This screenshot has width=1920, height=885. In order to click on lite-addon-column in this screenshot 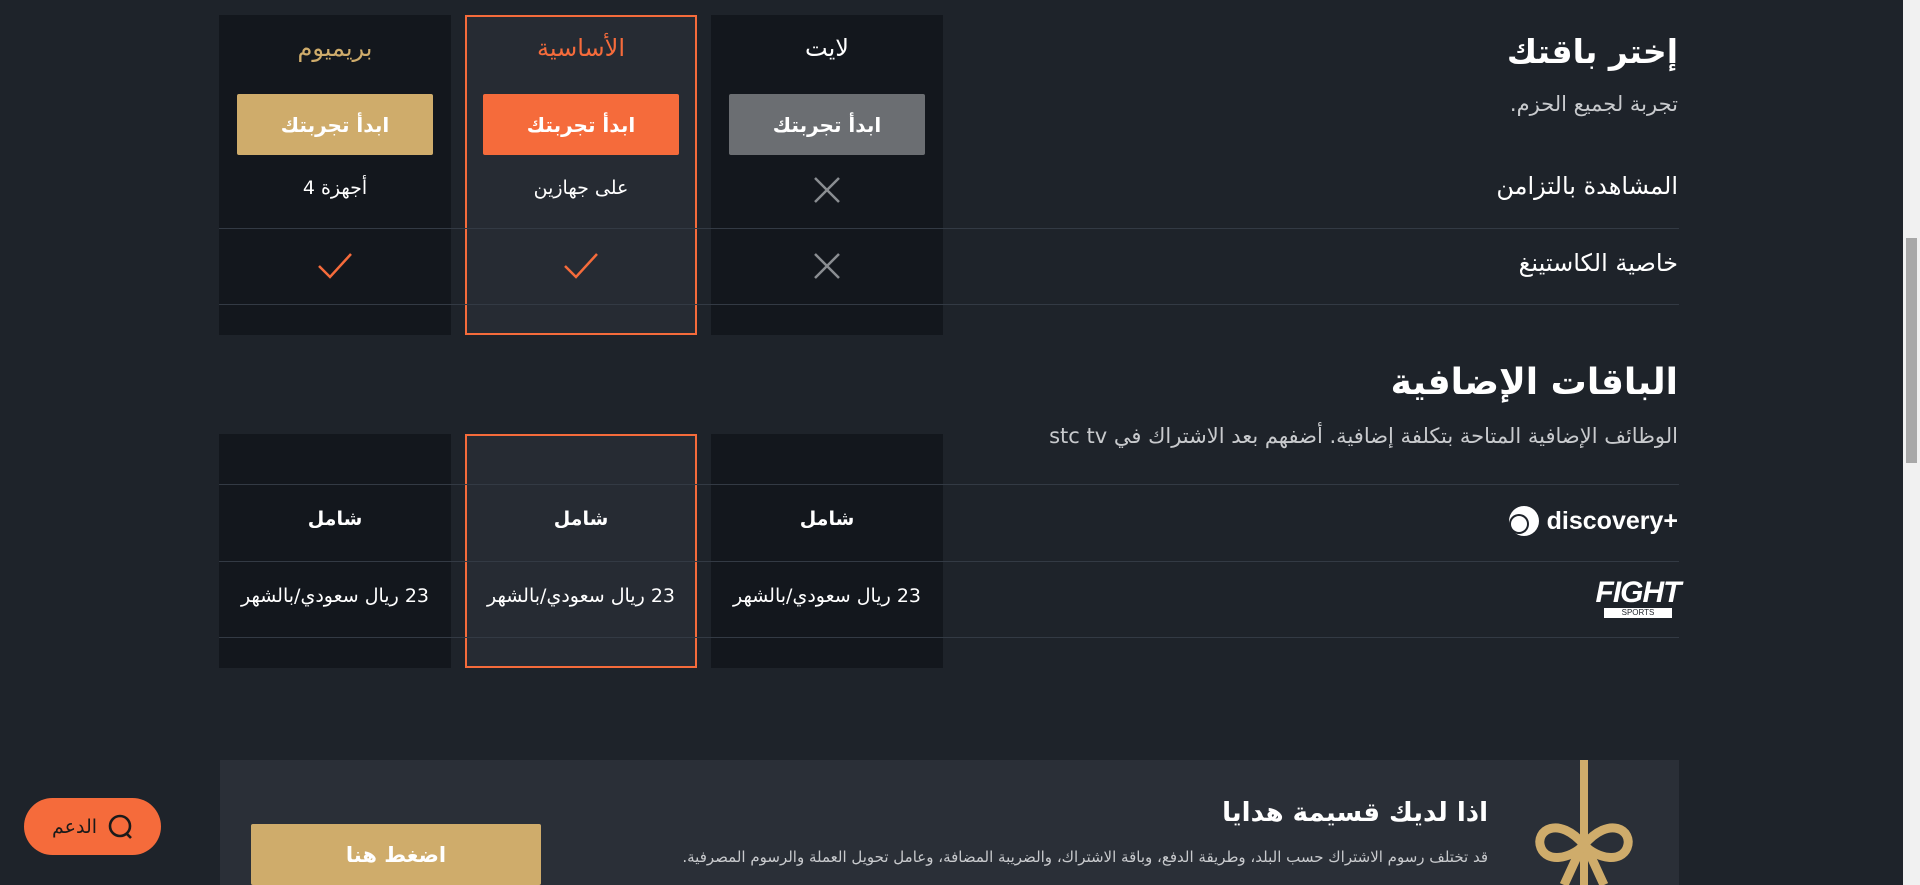, I will do `click(827, 551)`.